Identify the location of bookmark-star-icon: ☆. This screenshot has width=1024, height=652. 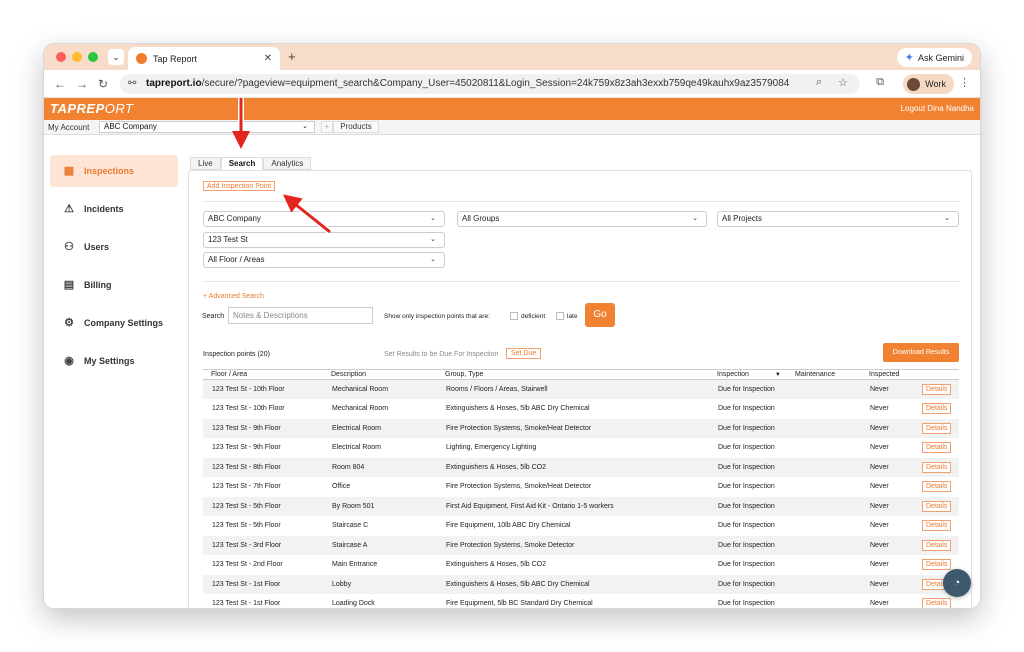
(843, 82).